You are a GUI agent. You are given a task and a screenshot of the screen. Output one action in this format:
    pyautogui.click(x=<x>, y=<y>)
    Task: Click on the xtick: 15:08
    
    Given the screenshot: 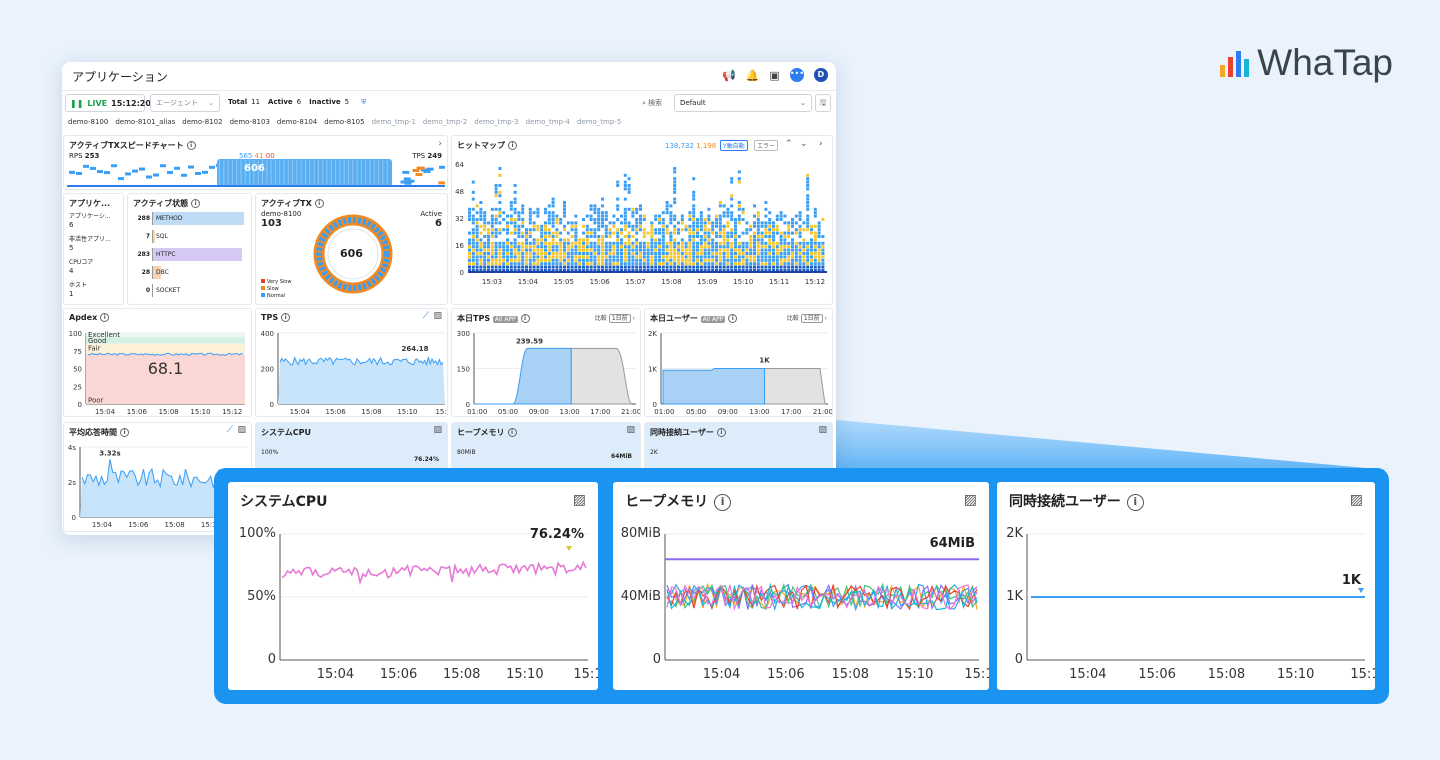 What is the action you would take?
    pyautogui.click(x=175, y=525)
    